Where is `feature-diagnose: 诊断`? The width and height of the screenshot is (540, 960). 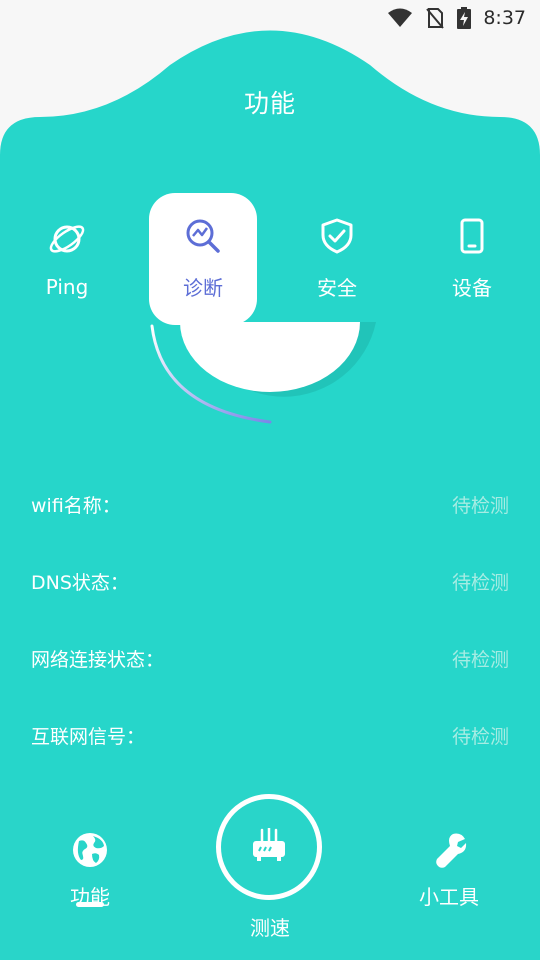 feature-diagnose: 诊断 is located at coordinates (203, 259).